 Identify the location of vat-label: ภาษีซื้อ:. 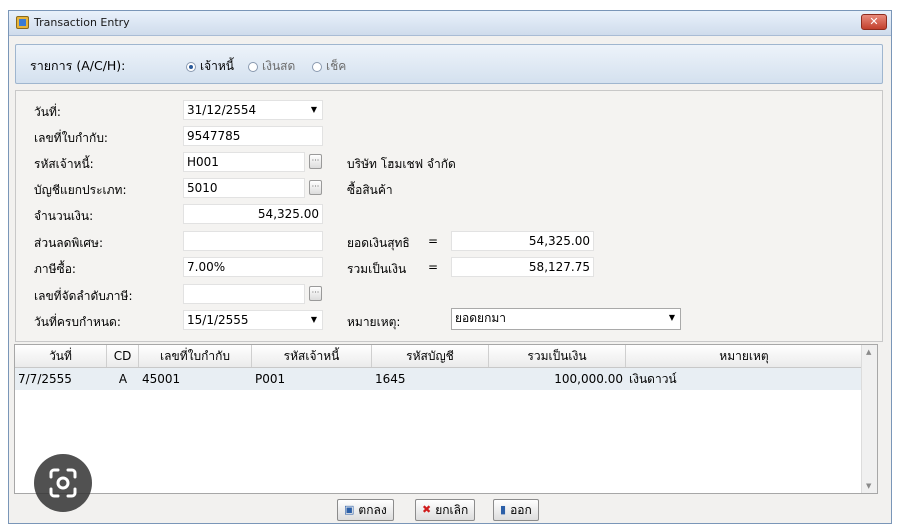
(55, 269).